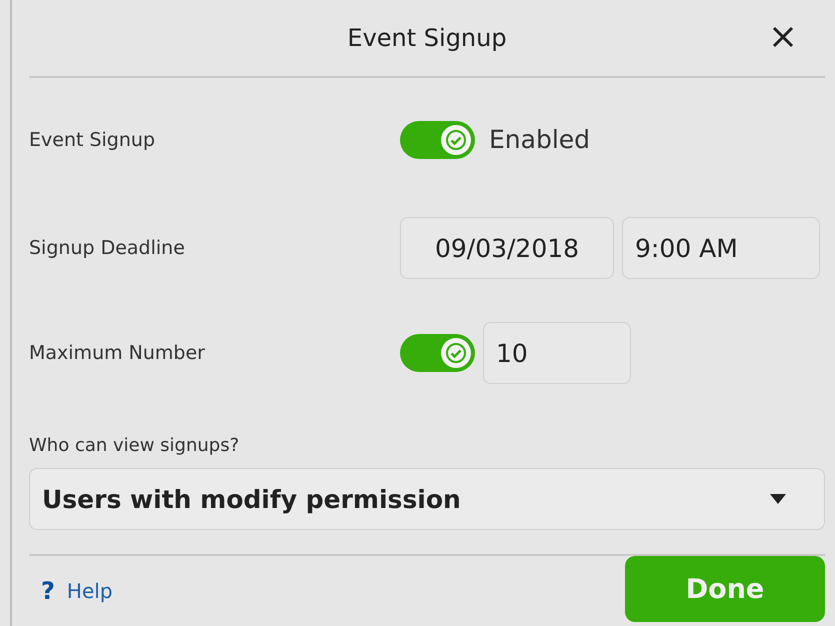 The height and width of the screenshot is (626, 835). Describe the element at coordinates (107, 248) in the screenshot. I see `field-label: Signup Deadline` at that location.